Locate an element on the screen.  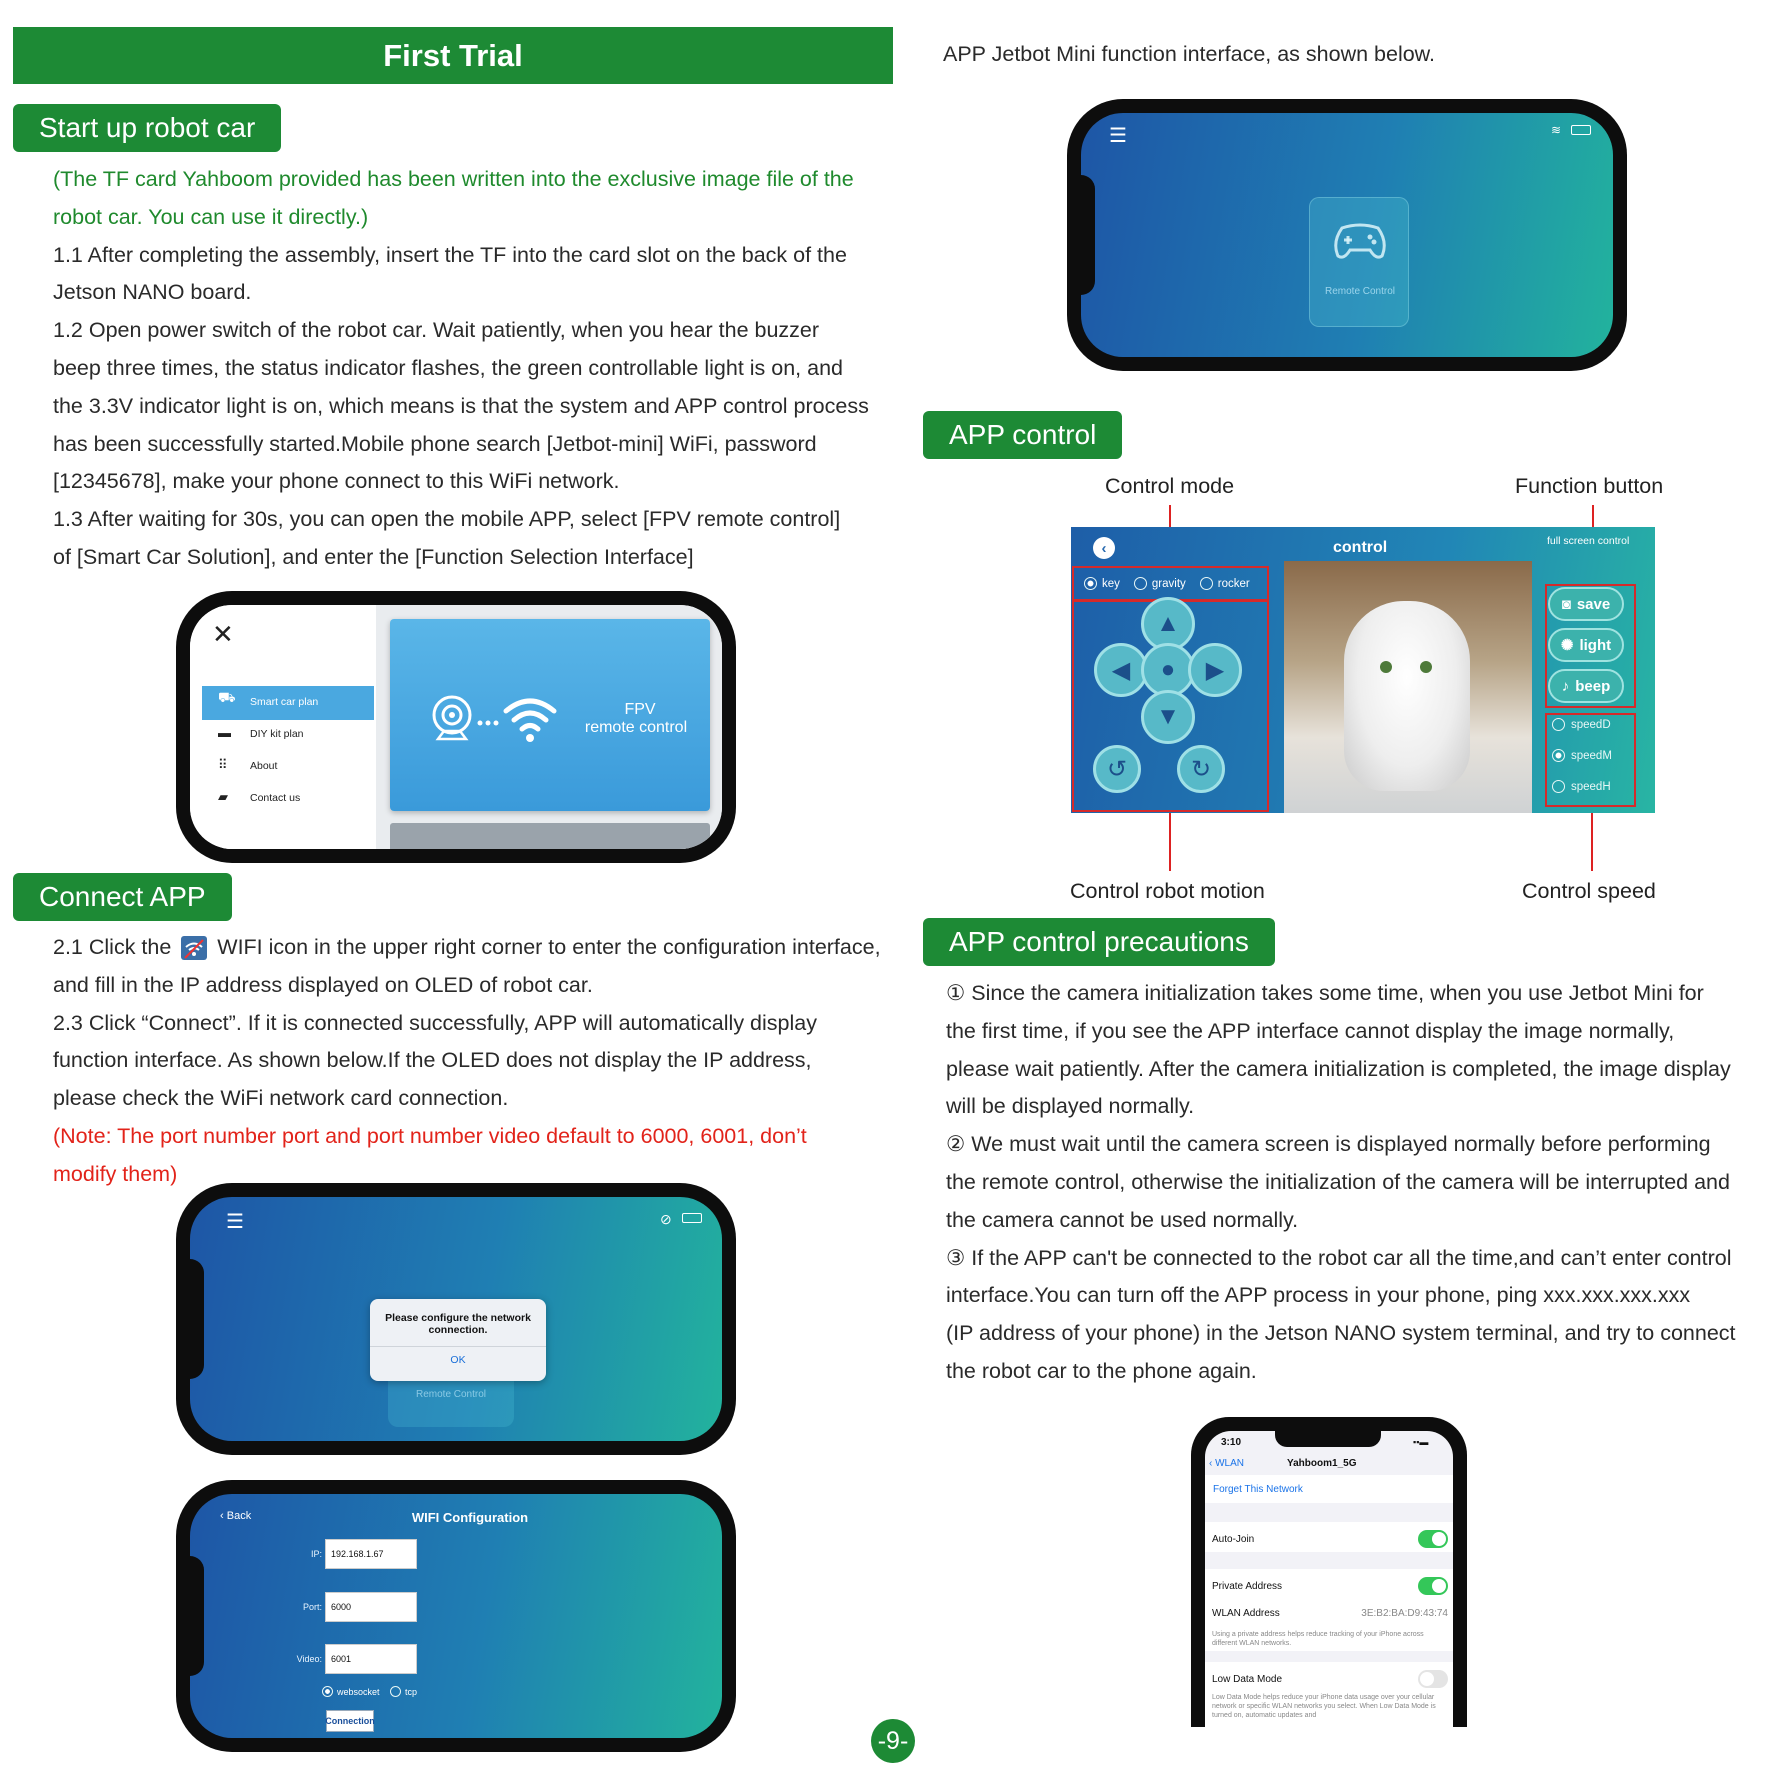
save-button: ◙ save is located at coordinates (1586, 604).